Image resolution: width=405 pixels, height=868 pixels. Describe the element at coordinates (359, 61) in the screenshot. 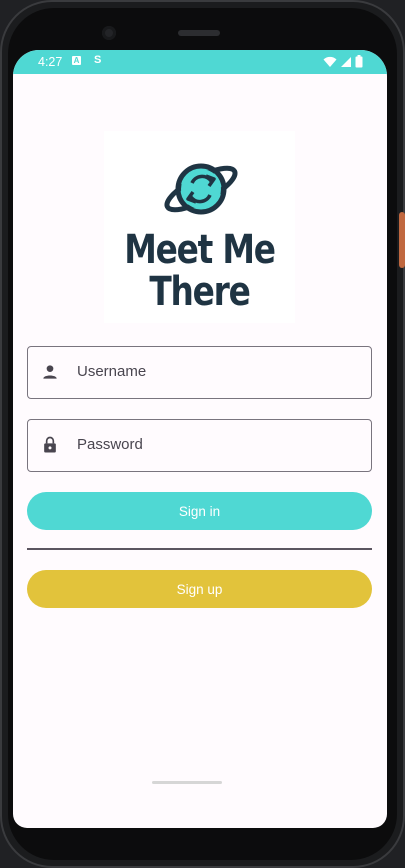

I see `battery-icon` at that location.